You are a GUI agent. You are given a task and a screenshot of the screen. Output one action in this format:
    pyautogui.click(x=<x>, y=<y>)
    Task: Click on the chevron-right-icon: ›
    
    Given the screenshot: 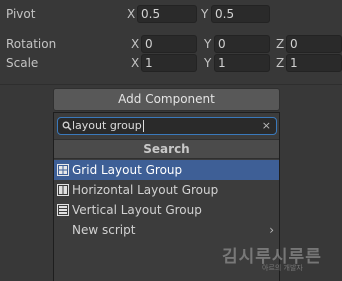 What is the action you would take?
    pyautogui.click(x=271, y=230)
    